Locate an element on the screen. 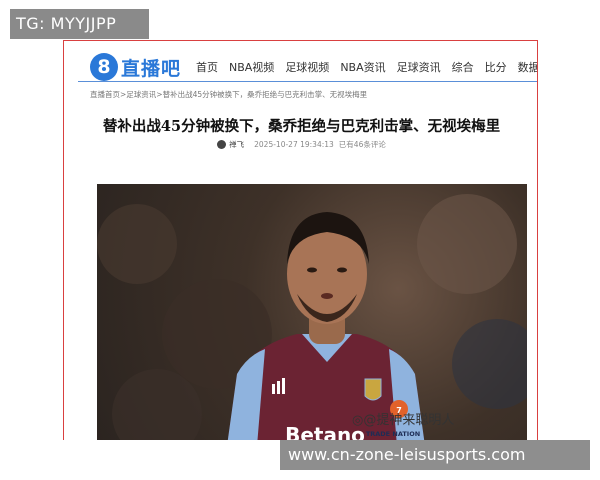 The width and height of the screenshot is (600, 480). nav-item-scores: 比分 is located at coordinates (496, 67).